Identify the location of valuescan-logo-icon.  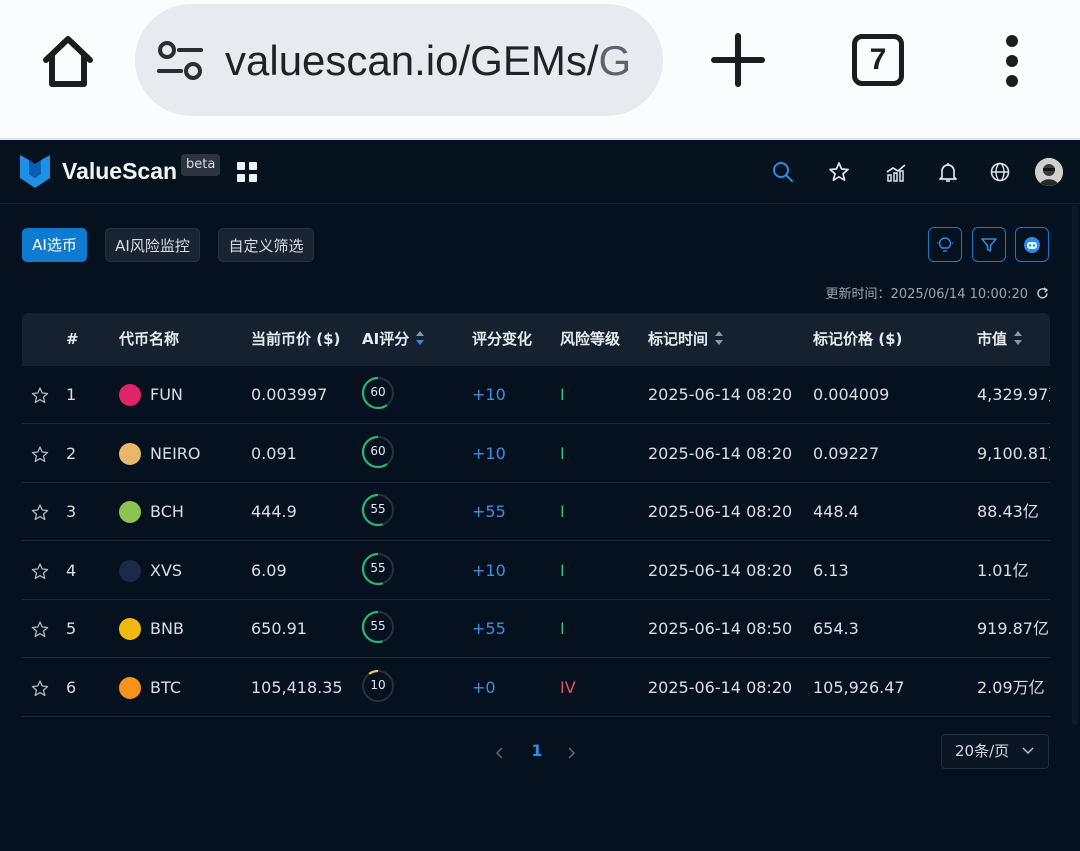
(35, 171).